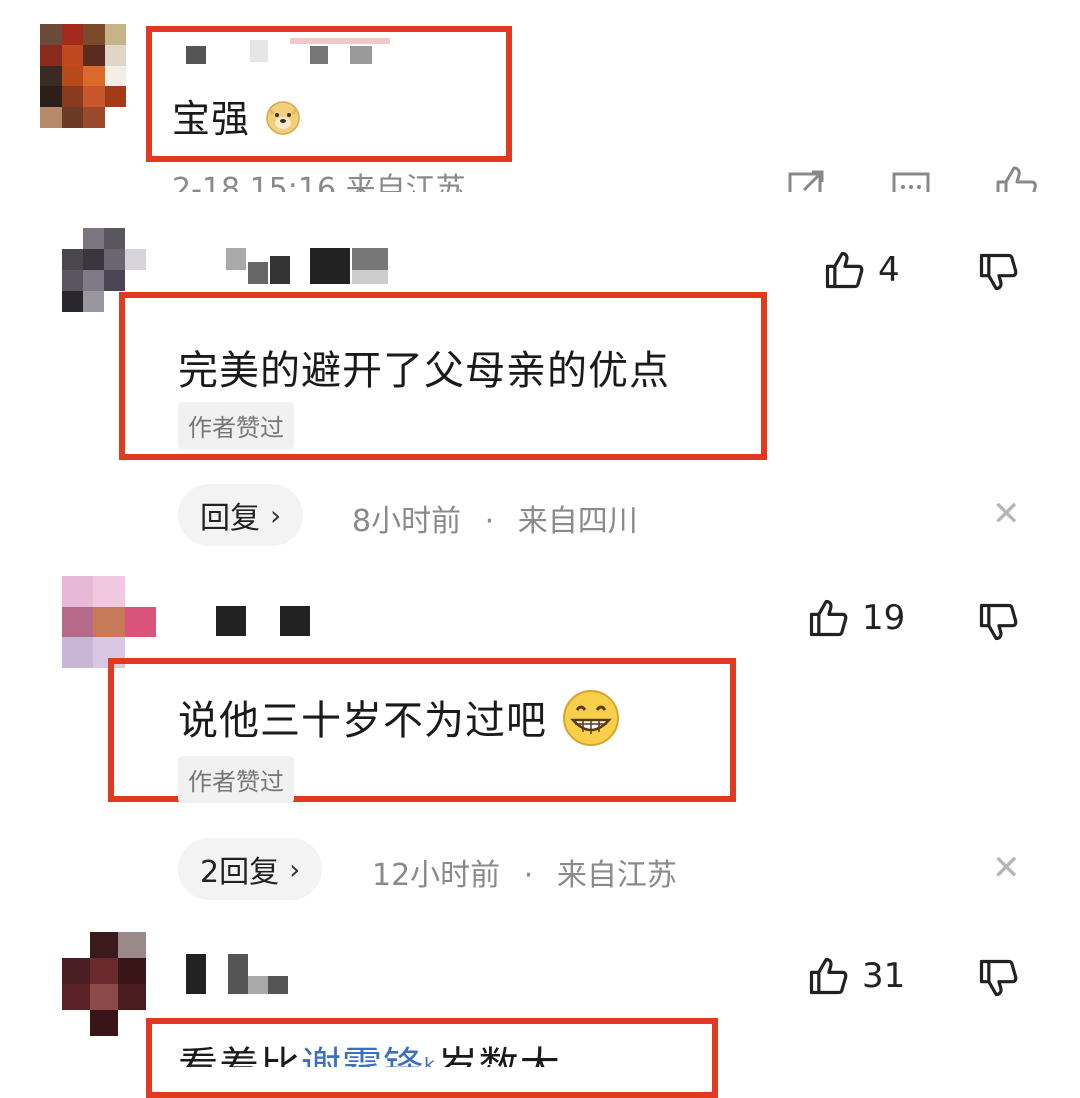  I want to click on comment-location: 来自江苏, so click(616, 875).